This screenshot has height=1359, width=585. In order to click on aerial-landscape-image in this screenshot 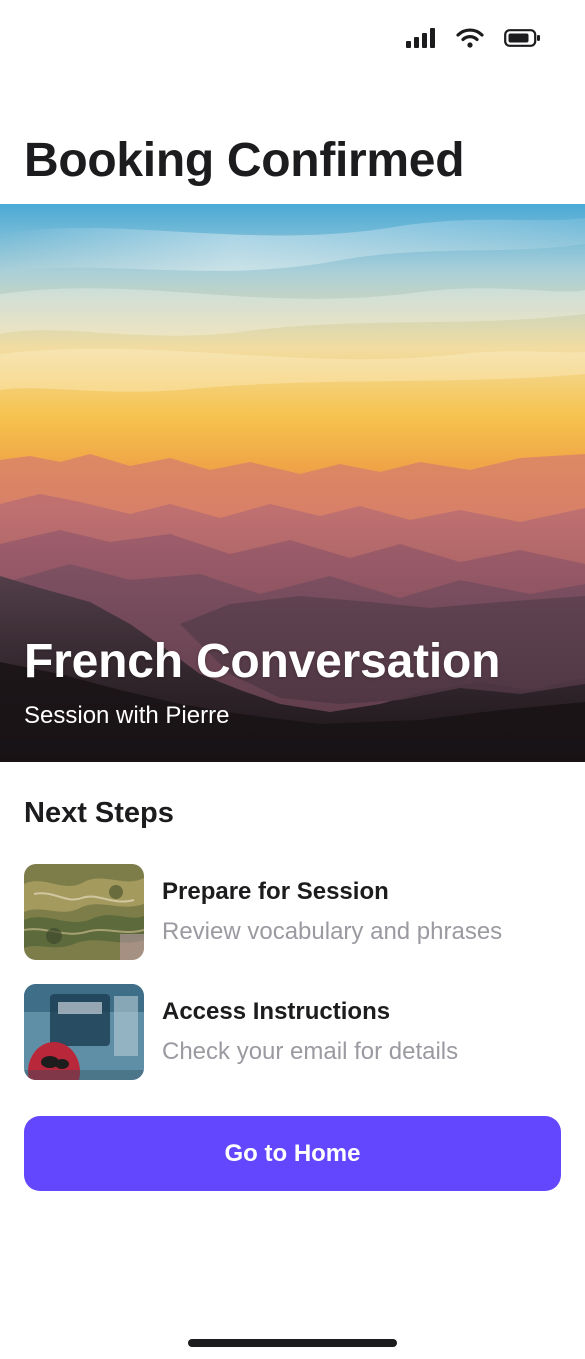, I will do `click(84, 912)`.